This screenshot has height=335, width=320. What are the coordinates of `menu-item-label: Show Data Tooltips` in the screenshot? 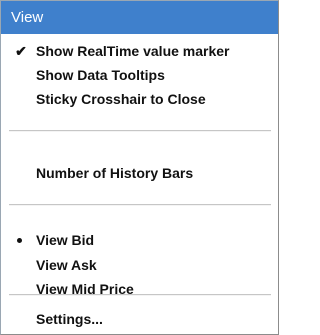 It's located at (100, 75).